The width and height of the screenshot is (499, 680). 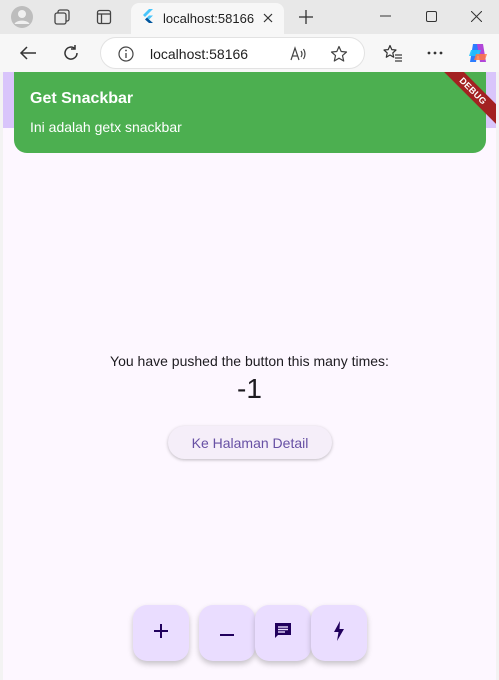 What do you see at coordinates (62, 17) in the screenshot?
I see `workspaces-icon` at bounding box center [62, 17].